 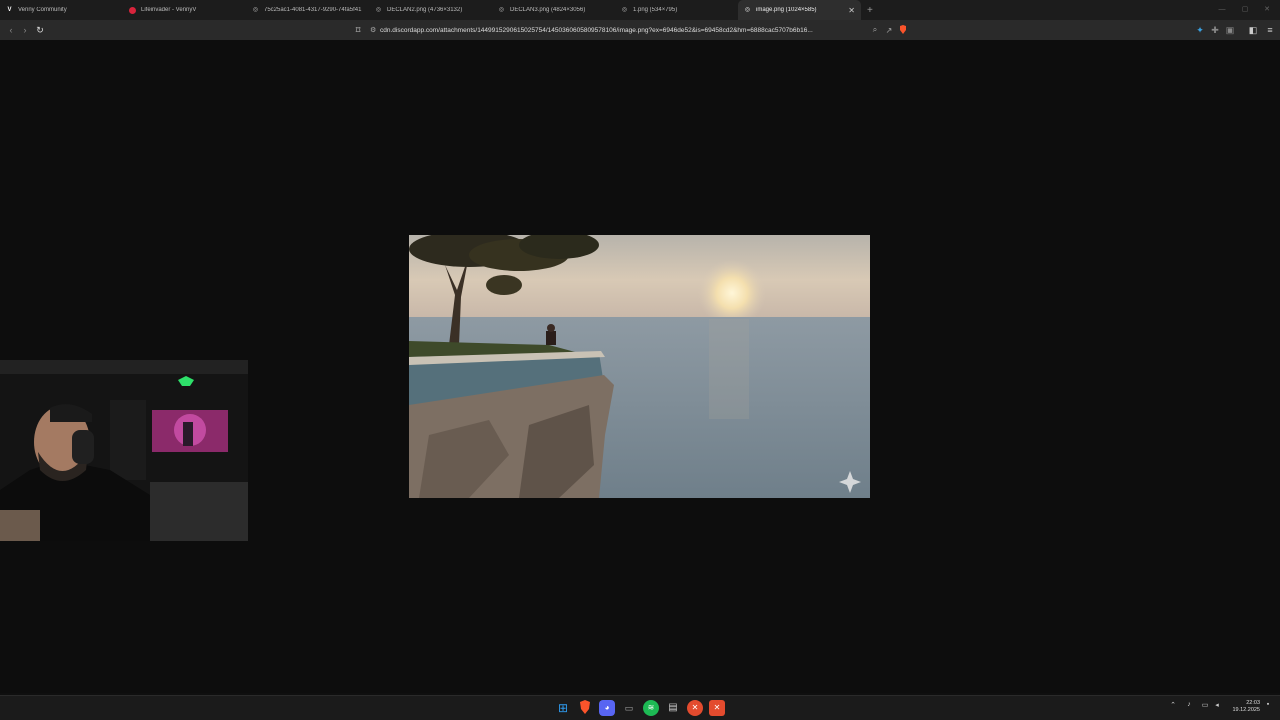 What do you see at coordinates (548, 10) in the screenshot?
I see `tab-title: DECLAN3.png (4824×3056)` at bounding box center [548, 10].